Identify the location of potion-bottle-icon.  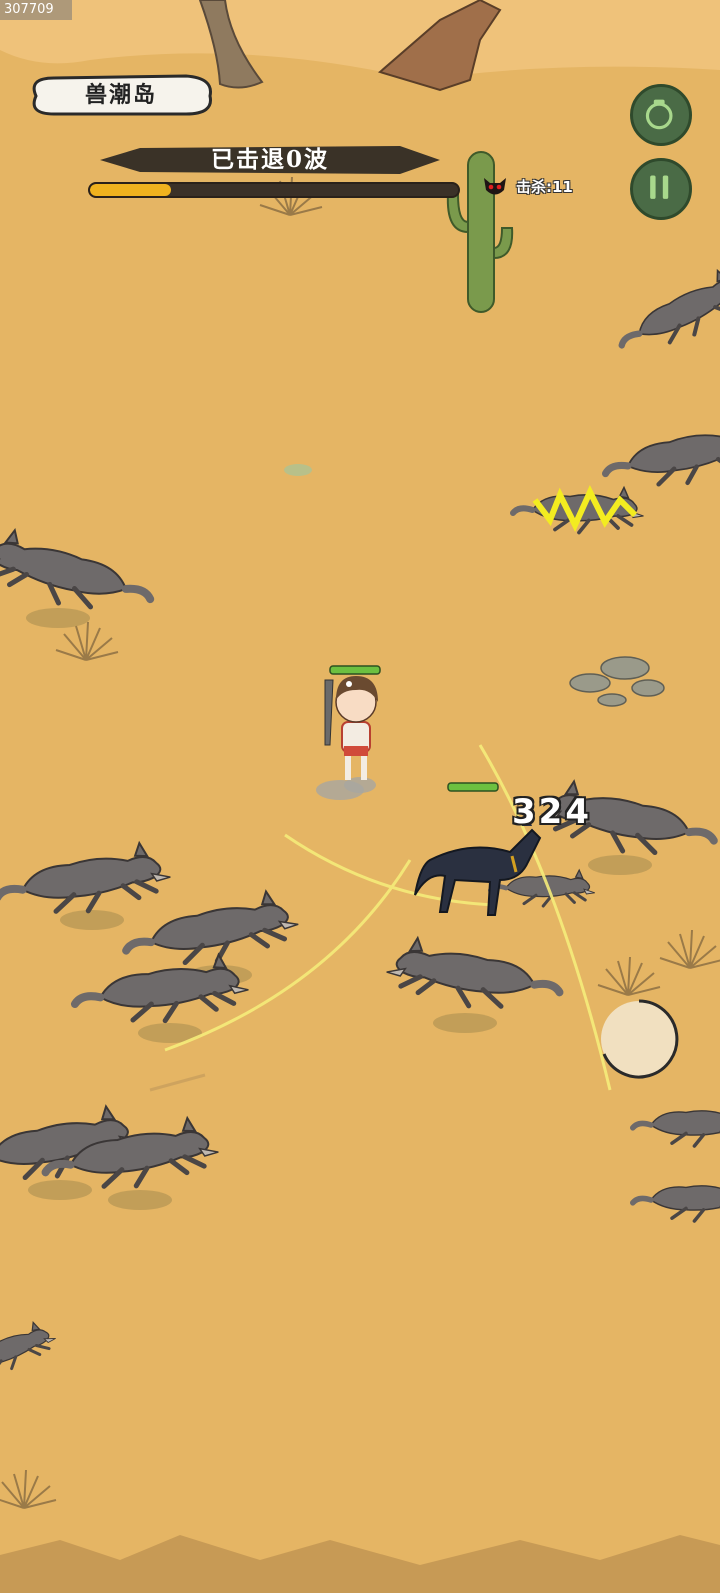
(659, 114).